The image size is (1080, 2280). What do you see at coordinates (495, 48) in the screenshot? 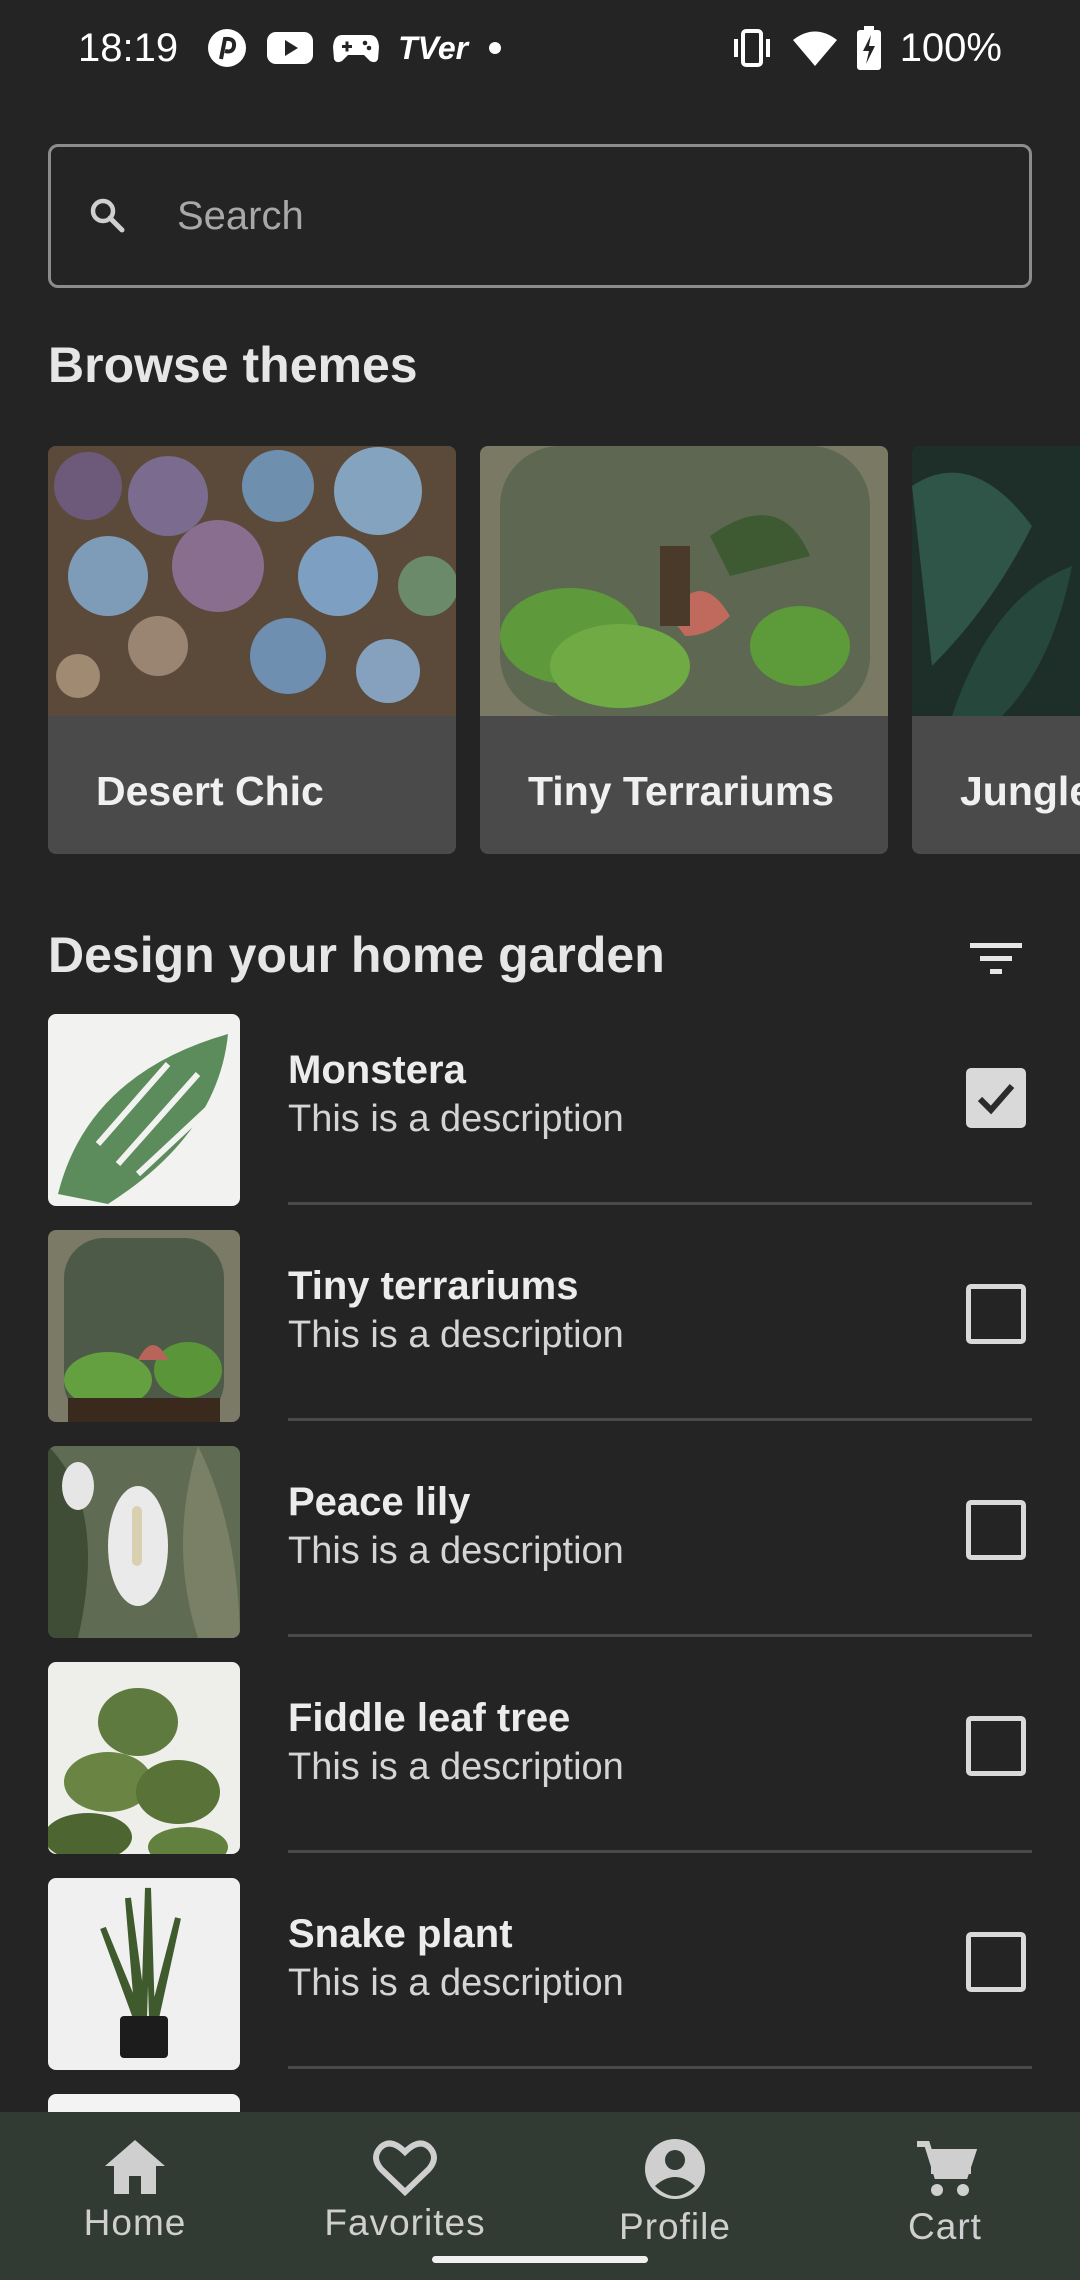
I see `dot-icon` at bounding box center [495, 48].